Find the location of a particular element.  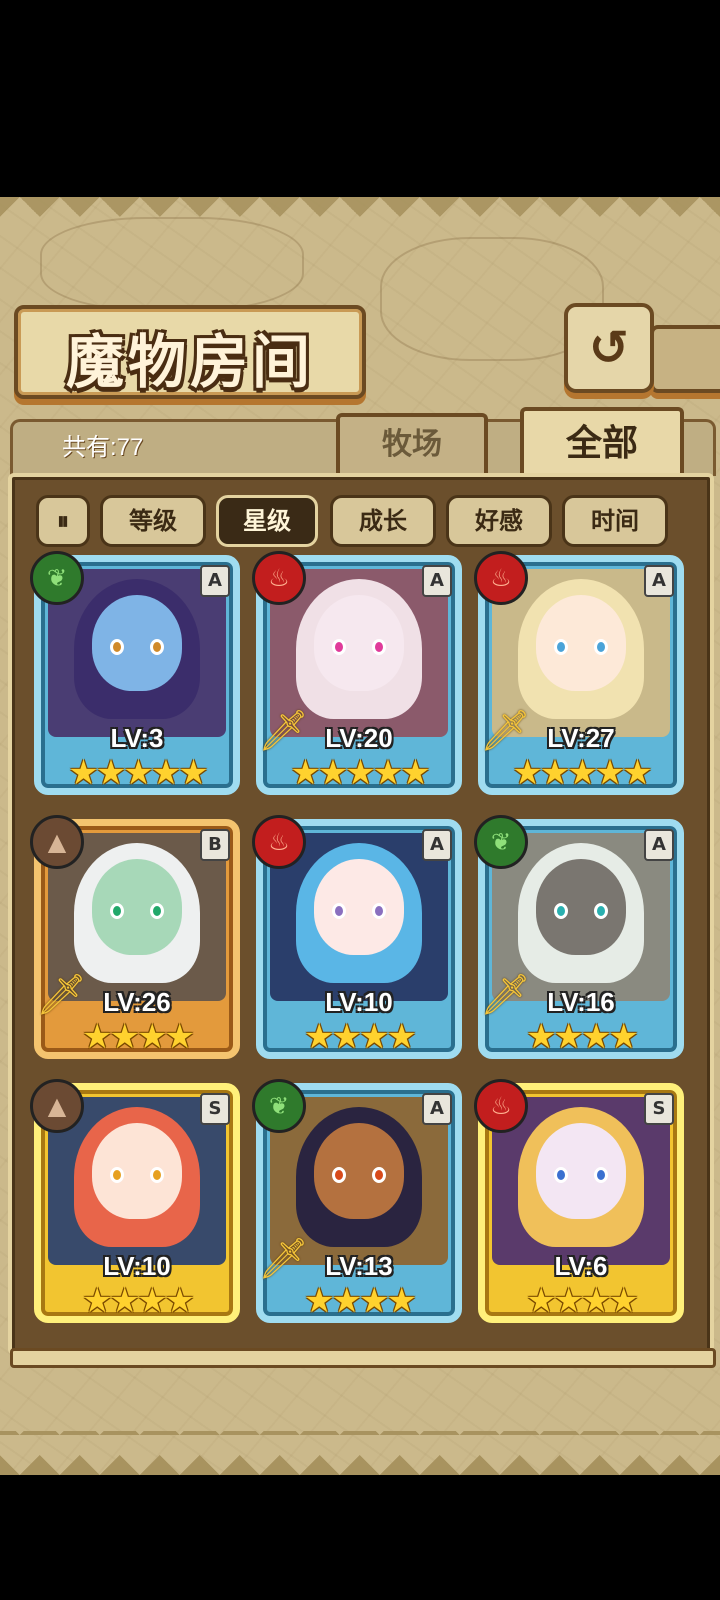

monster-card: A♨🗡LV:20★★★★★ is located at coordinates (357, 673).